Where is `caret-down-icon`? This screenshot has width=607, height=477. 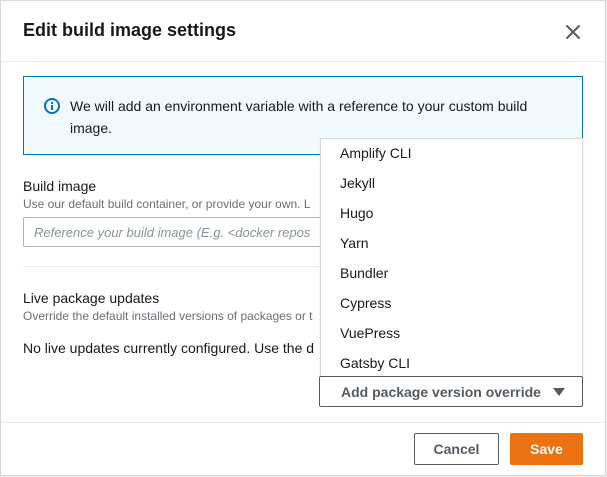 caret-down-icon is located at coordinates (559, 392).